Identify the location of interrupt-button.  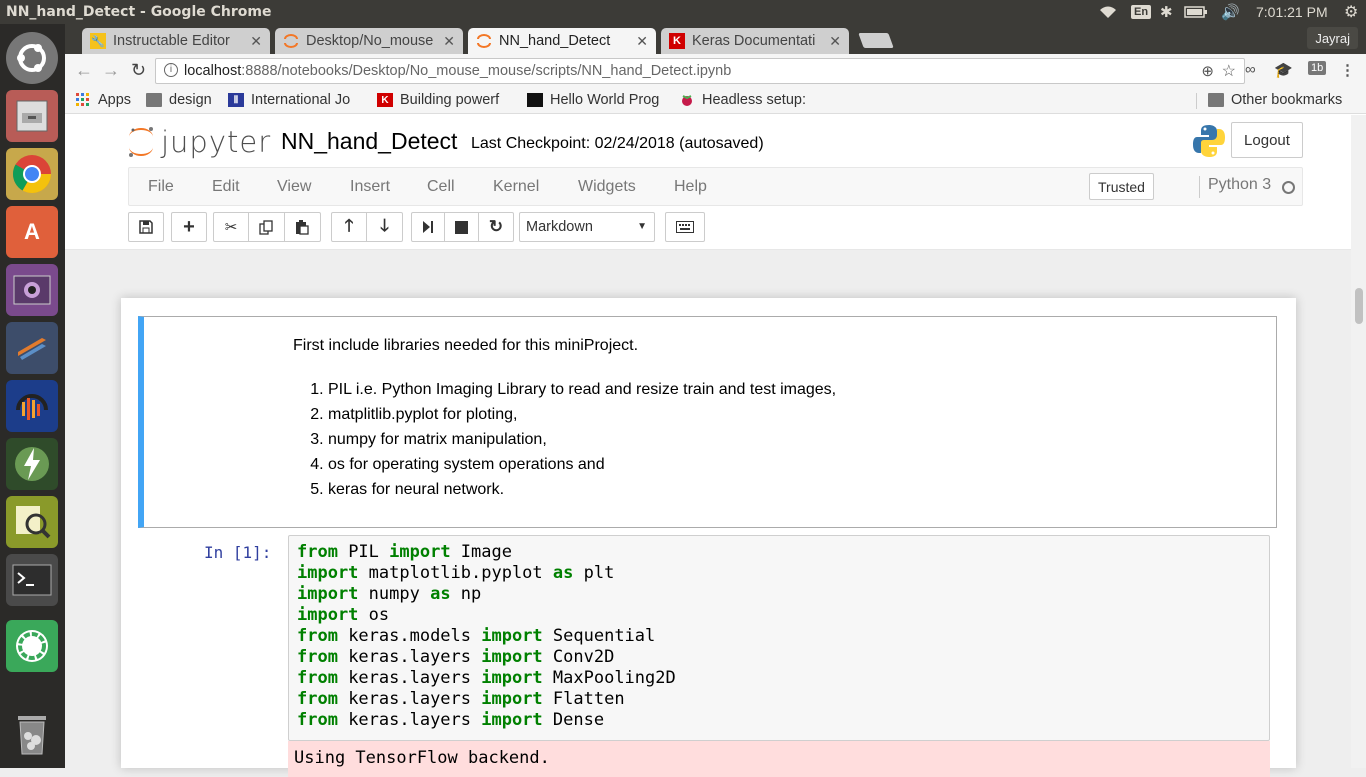
(461, 227).